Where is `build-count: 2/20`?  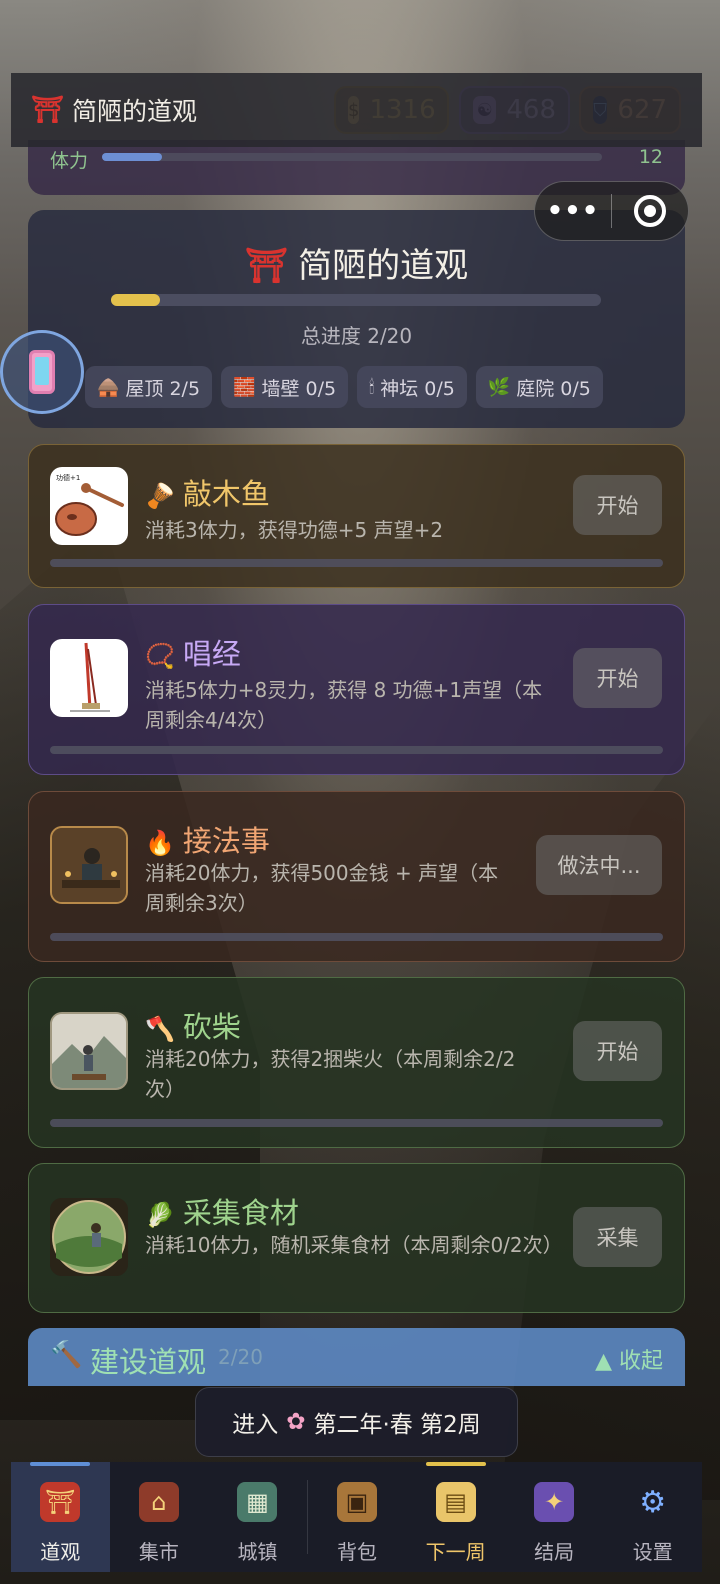 build-count: 2/20 is located at coordinates (240, 1357).